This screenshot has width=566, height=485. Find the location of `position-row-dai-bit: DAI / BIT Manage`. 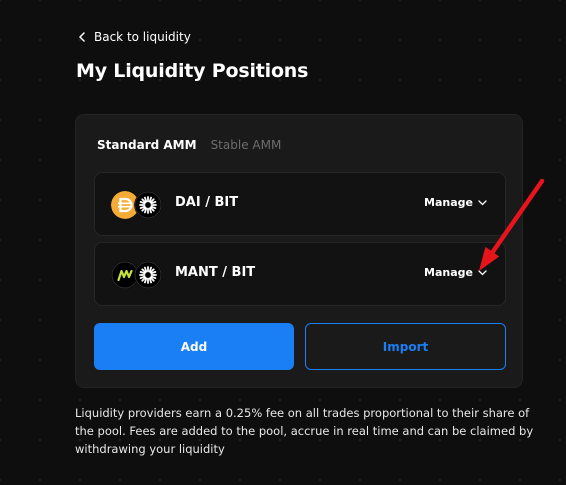

position-row-dai-bit: DAI / BIT Manage is located at coordinates (300, 204).